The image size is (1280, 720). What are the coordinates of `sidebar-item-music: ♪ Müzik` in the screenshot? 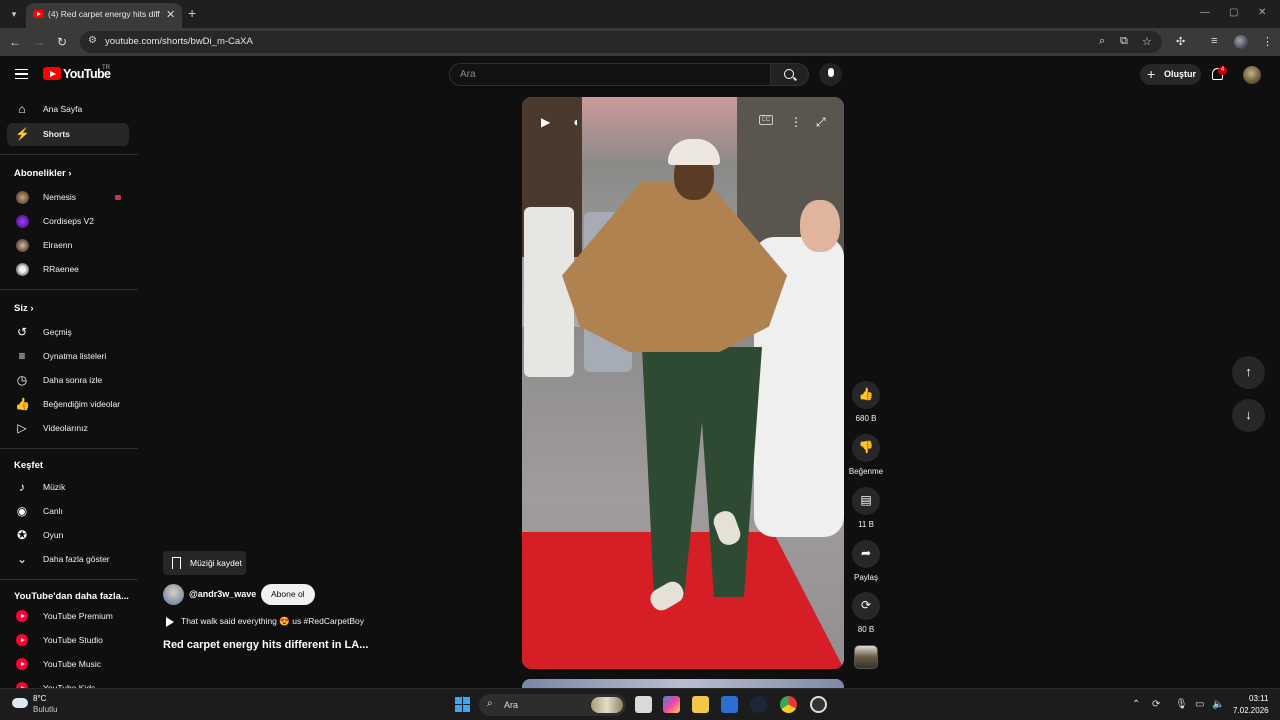 It's located at (68, 487).